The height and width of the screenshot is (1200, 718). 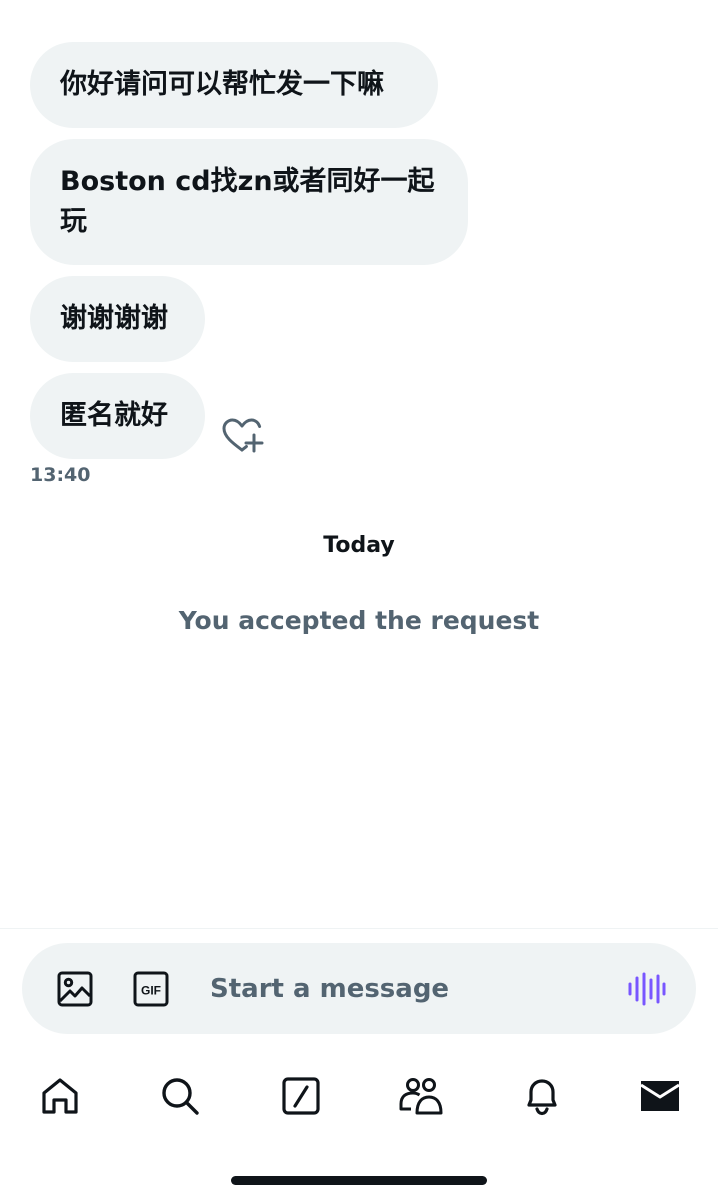 What do you see at coordinates (660, 1096) in the screenshot?
I see `messages-envelope-icon` at bounding box center [660, 1096].